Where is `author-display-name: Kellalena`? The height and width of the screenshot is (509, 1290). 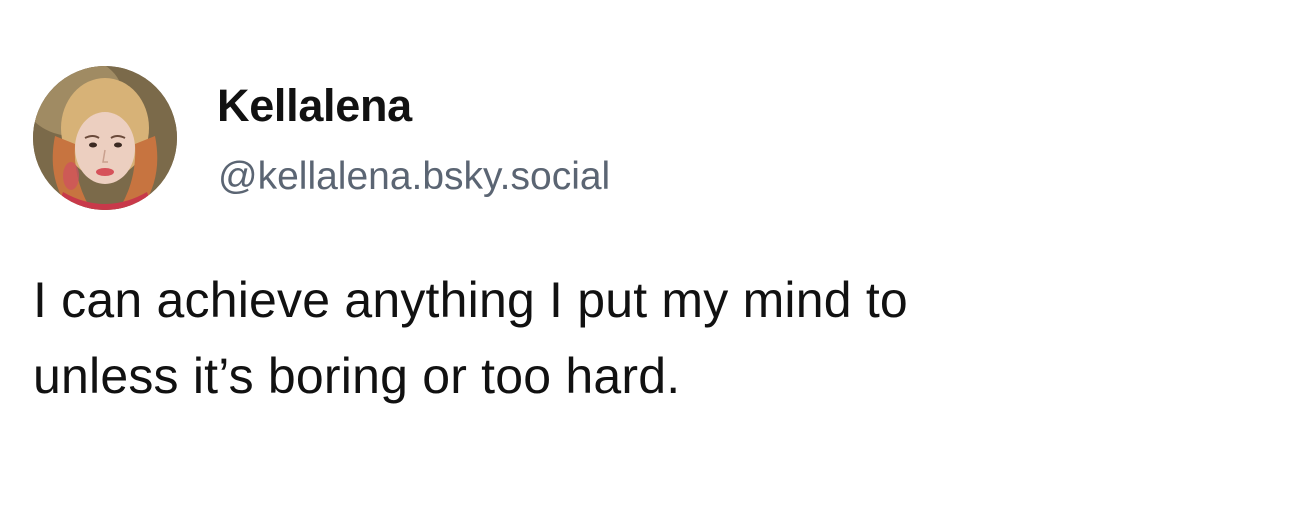 author-display-name: Kellalena is located at coordinates (314, 106).